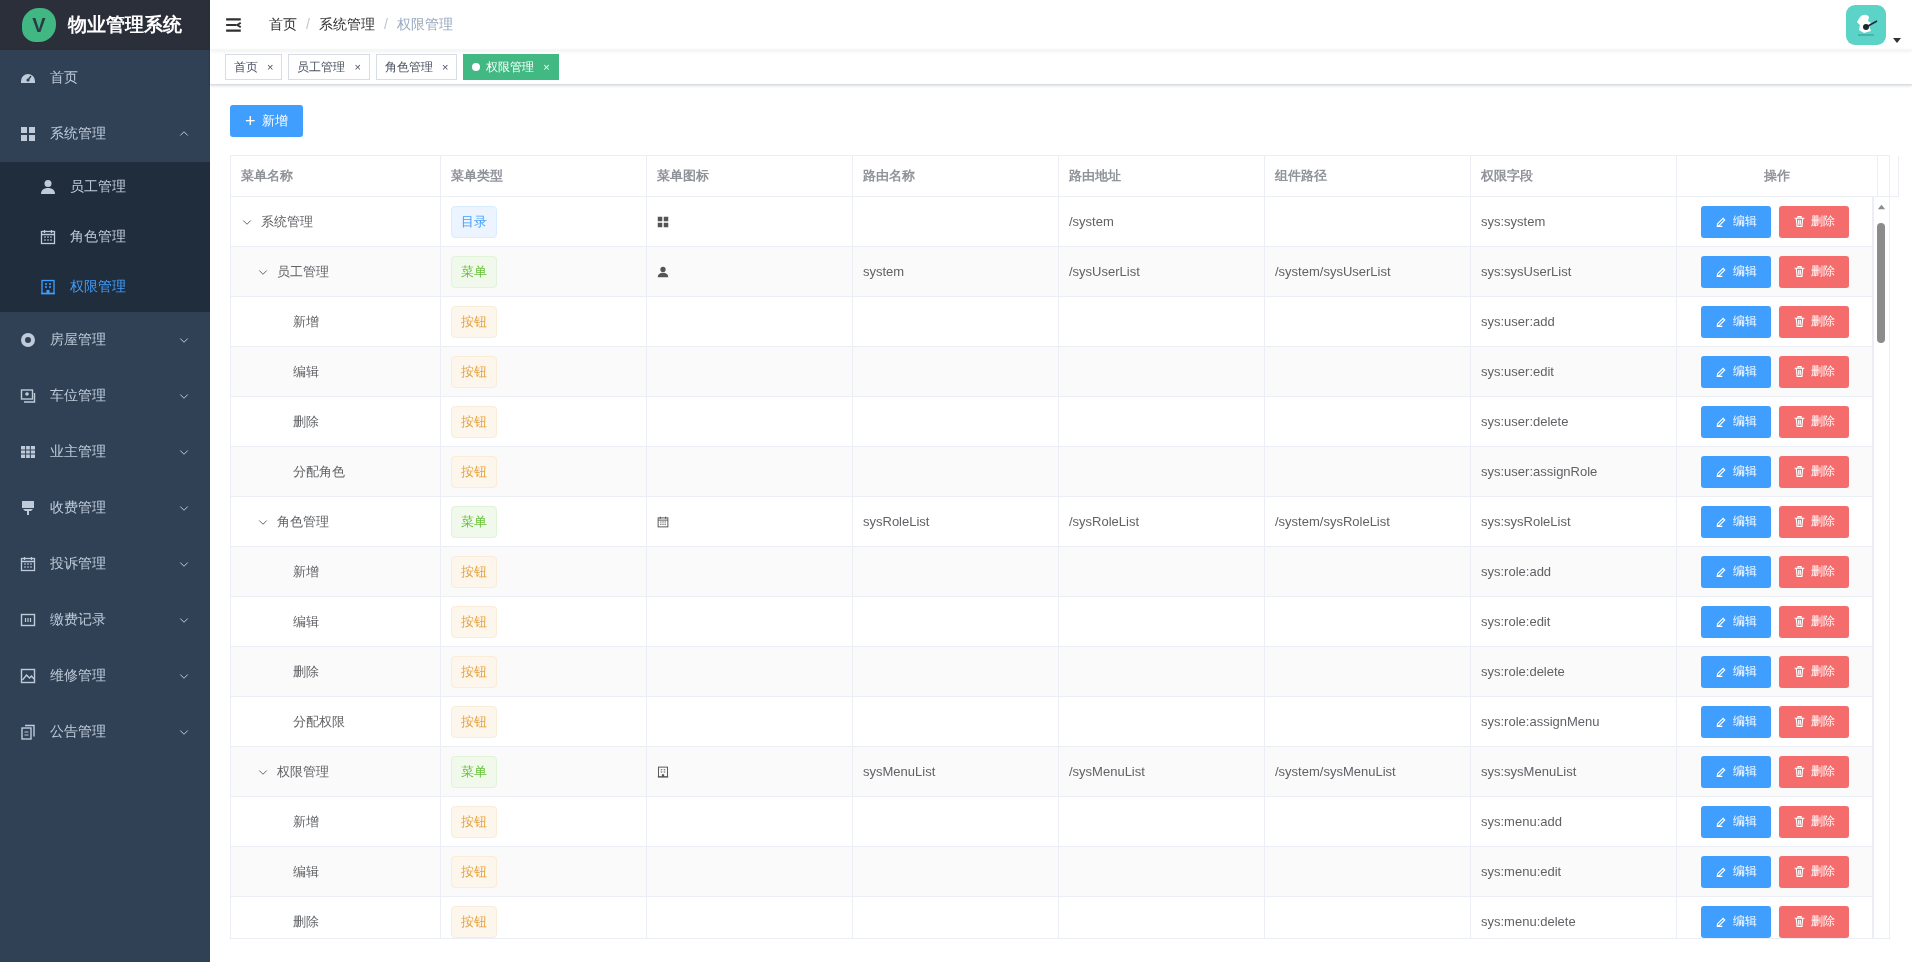  What do you see at coordinates (287, 221) in the screenshot?
I see `menu-name: 系统管理` at bounding box center [287, 221].